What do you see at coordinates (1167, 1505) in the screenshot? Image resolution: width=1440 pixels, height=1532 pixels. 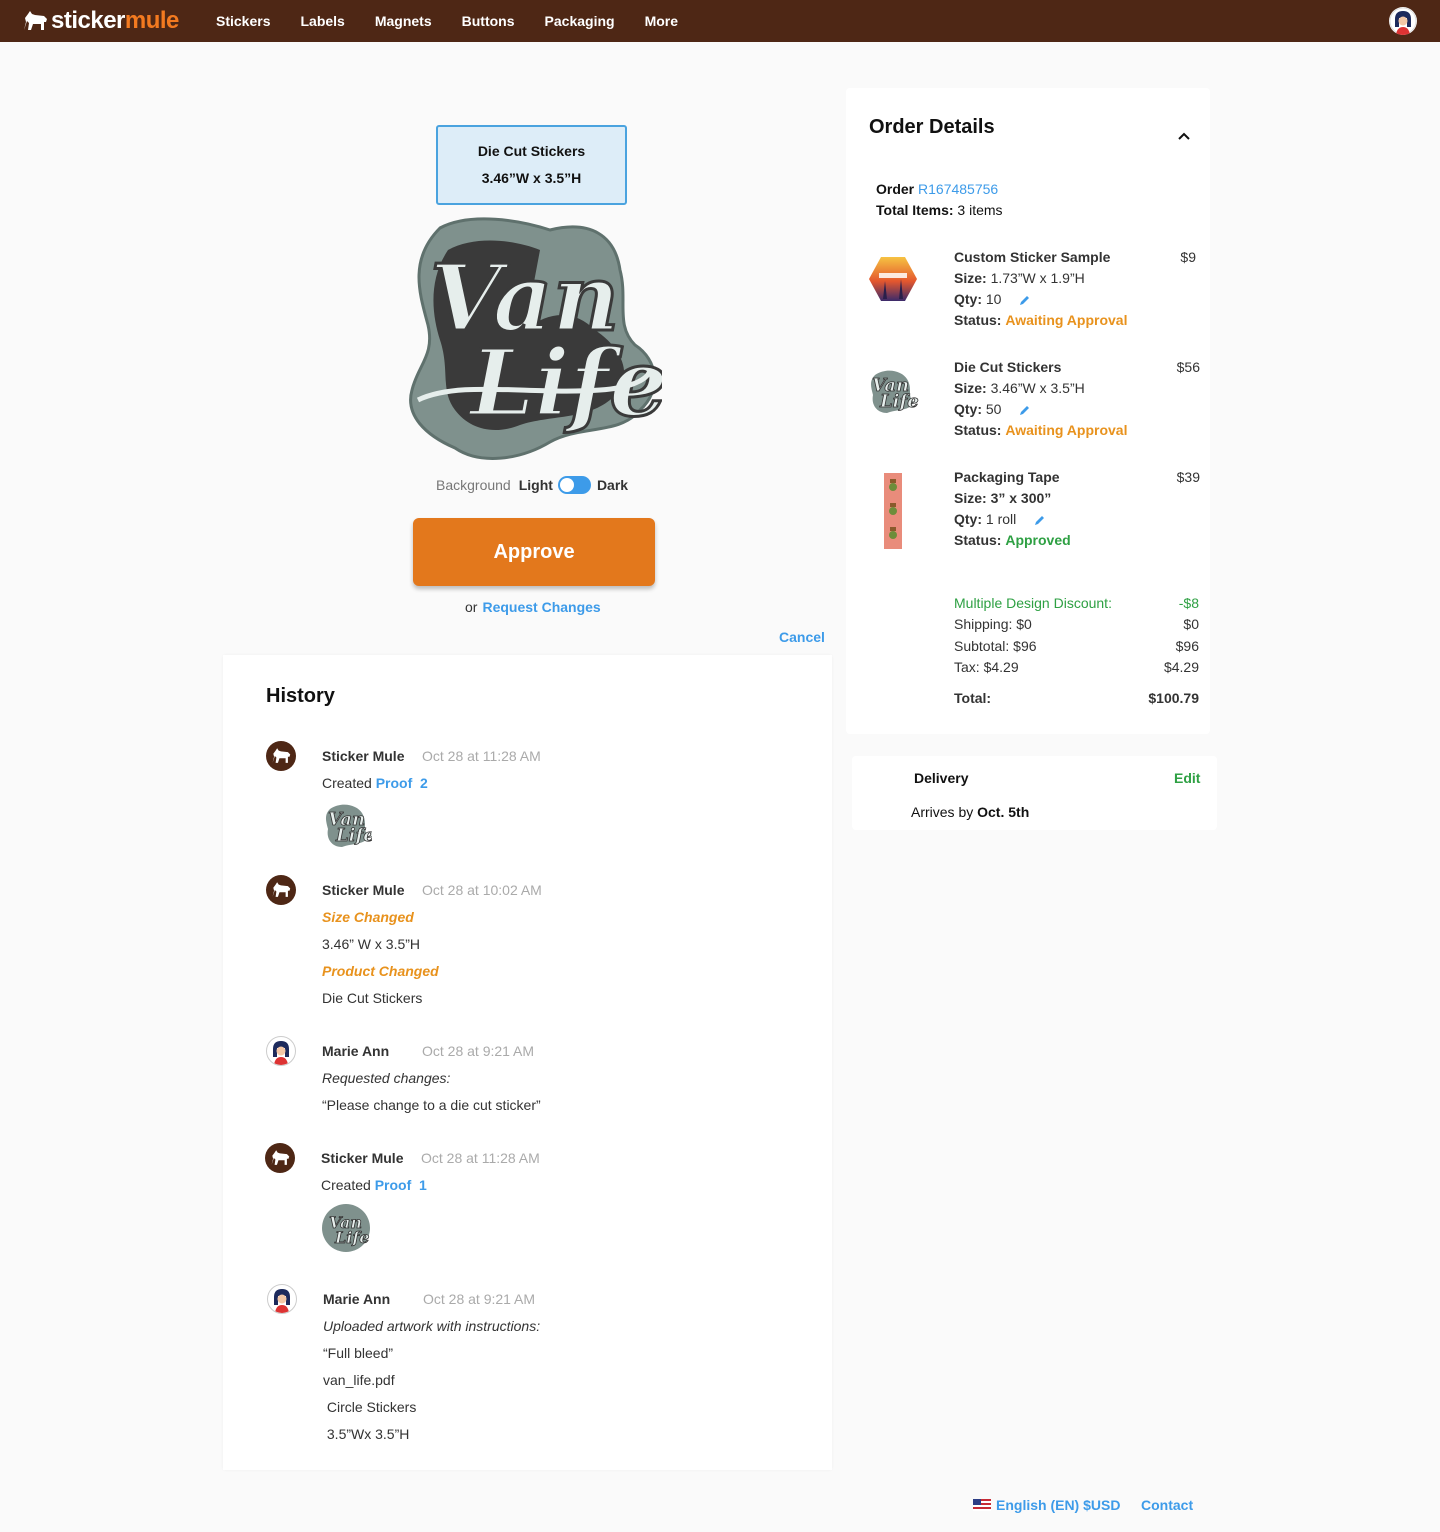 I see `contact-link: Contact` at bounding box center [1167, 1505].